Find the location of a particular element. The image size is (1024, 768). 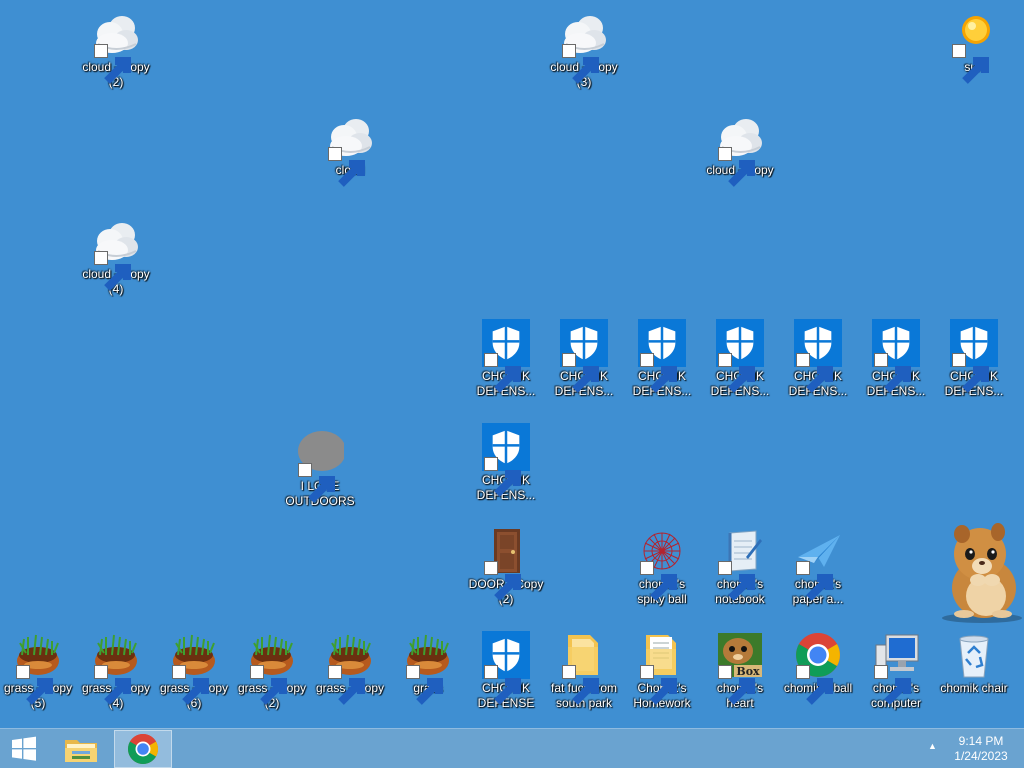

desktop-icon-grass: grass - Copy (6) is located at coordinates (194, 671).